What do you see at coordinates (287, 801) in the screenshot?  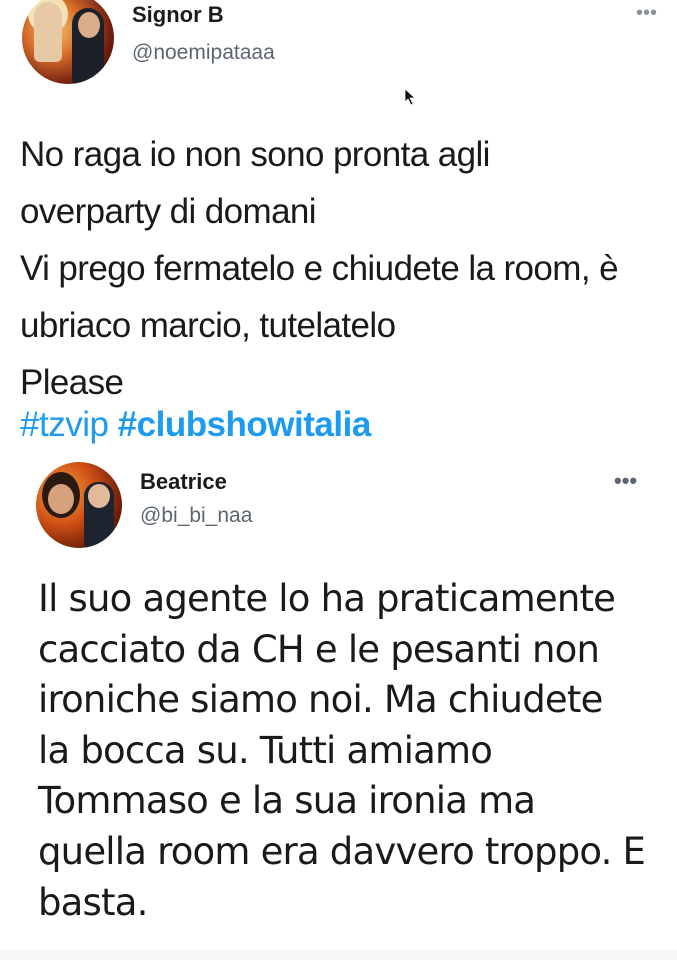 I see `tweet-text-line: Tommaso e la sua ironia ma` at bounding box center [287, 801].